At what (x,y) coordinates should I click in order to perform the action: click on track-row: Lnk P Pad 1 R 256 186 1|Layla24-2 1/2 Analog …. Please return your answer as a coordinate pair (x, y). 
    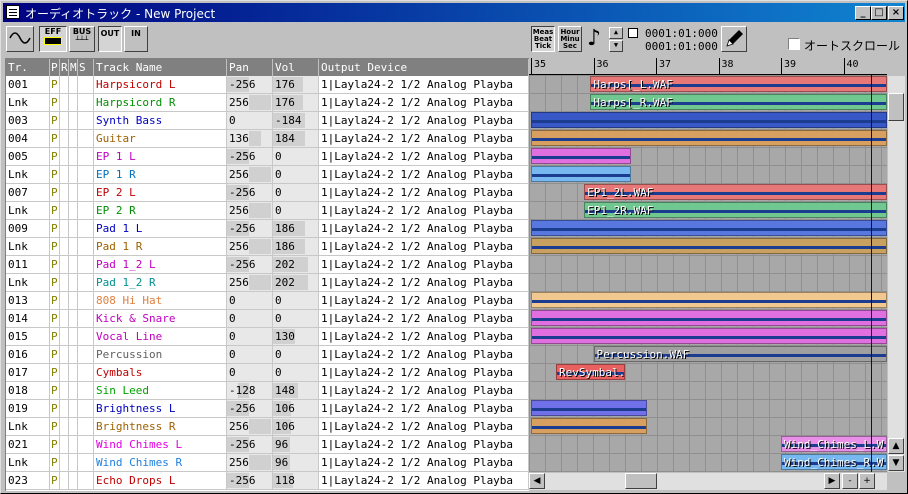
    Looking at the image, I should click on (267, 247).